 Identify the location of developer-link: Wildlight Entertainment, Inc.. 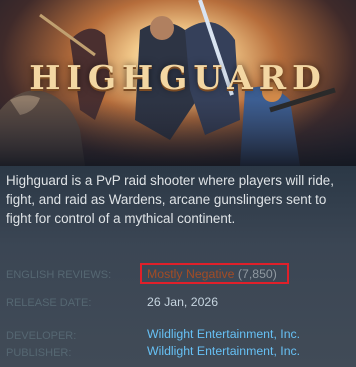
(223, 334).